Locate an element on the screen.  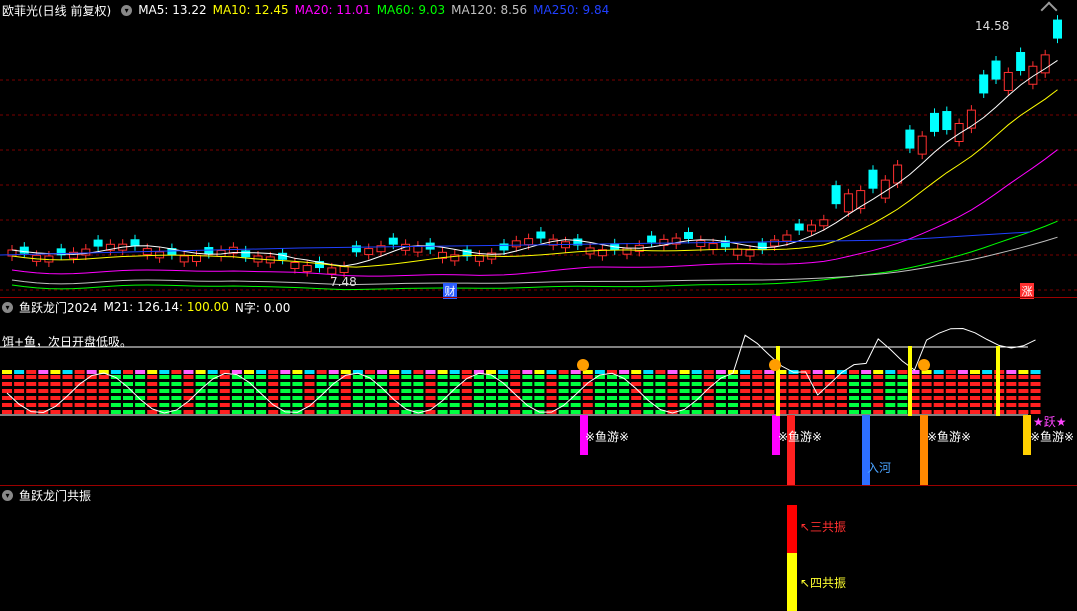
high-price-label: 14.58 is located at coordinates (992, 26).